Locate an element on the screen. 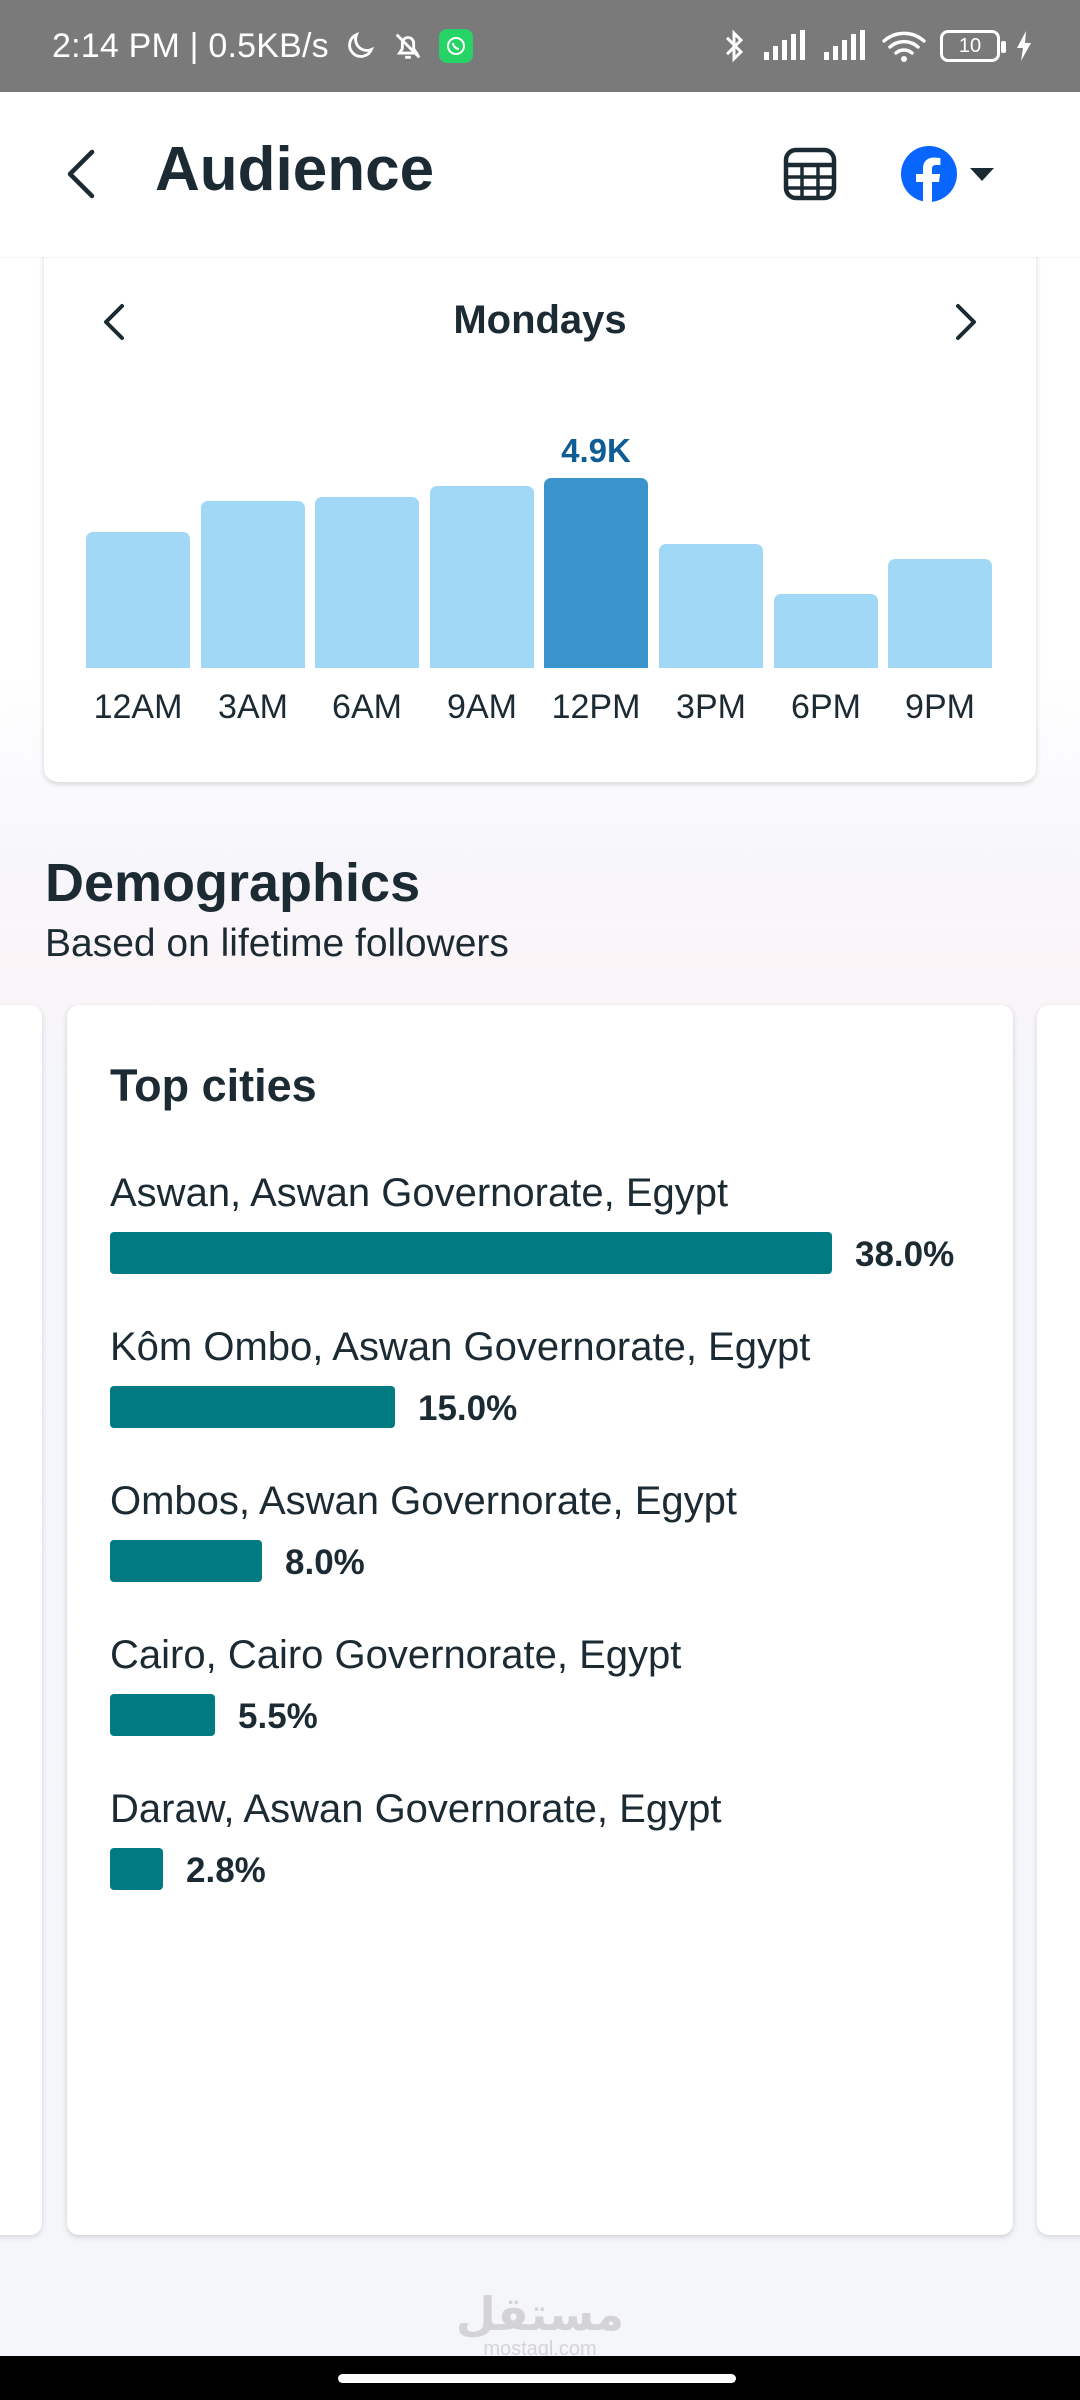 This screenshot has height=2400, width=1080. hour-label-3pm: 3PM is located at coordinates (711, 707).